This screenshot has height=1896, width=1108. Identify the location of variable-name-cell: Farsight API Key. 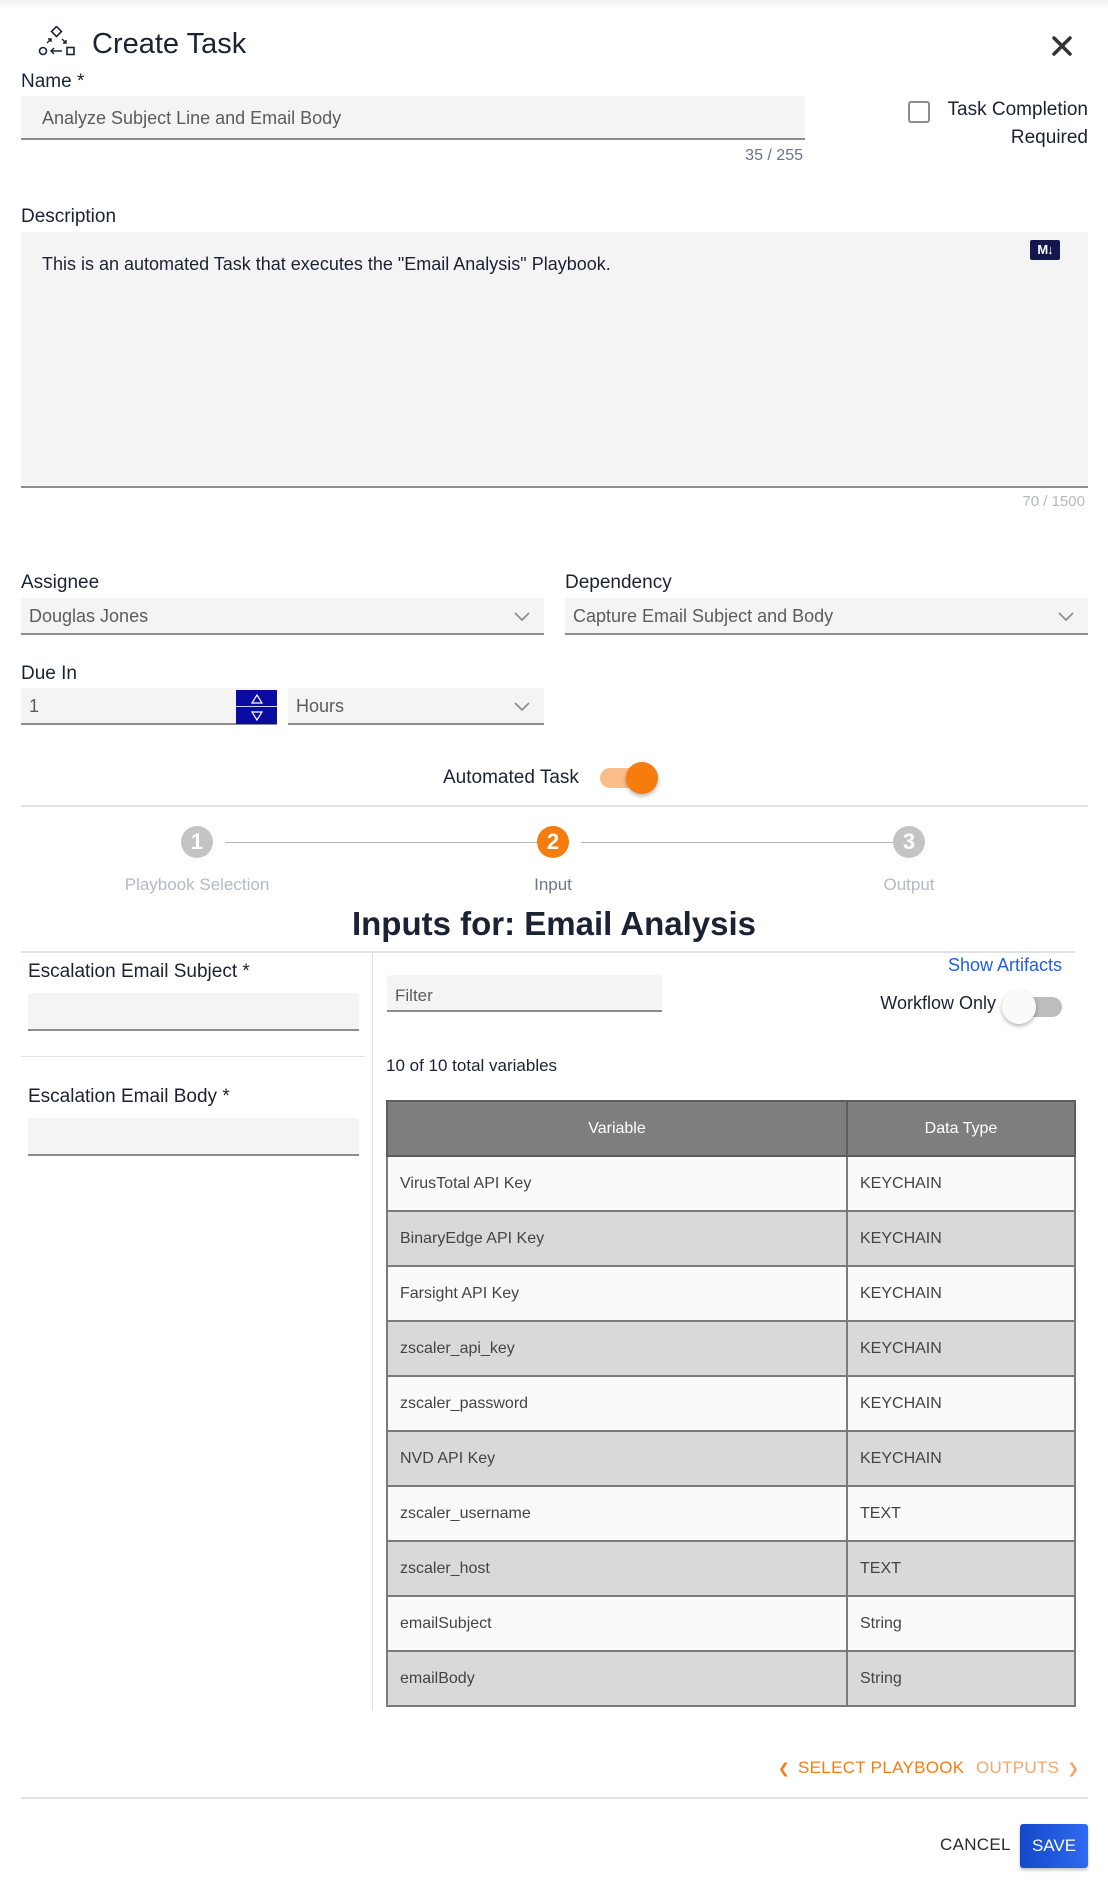
(617, 1293).